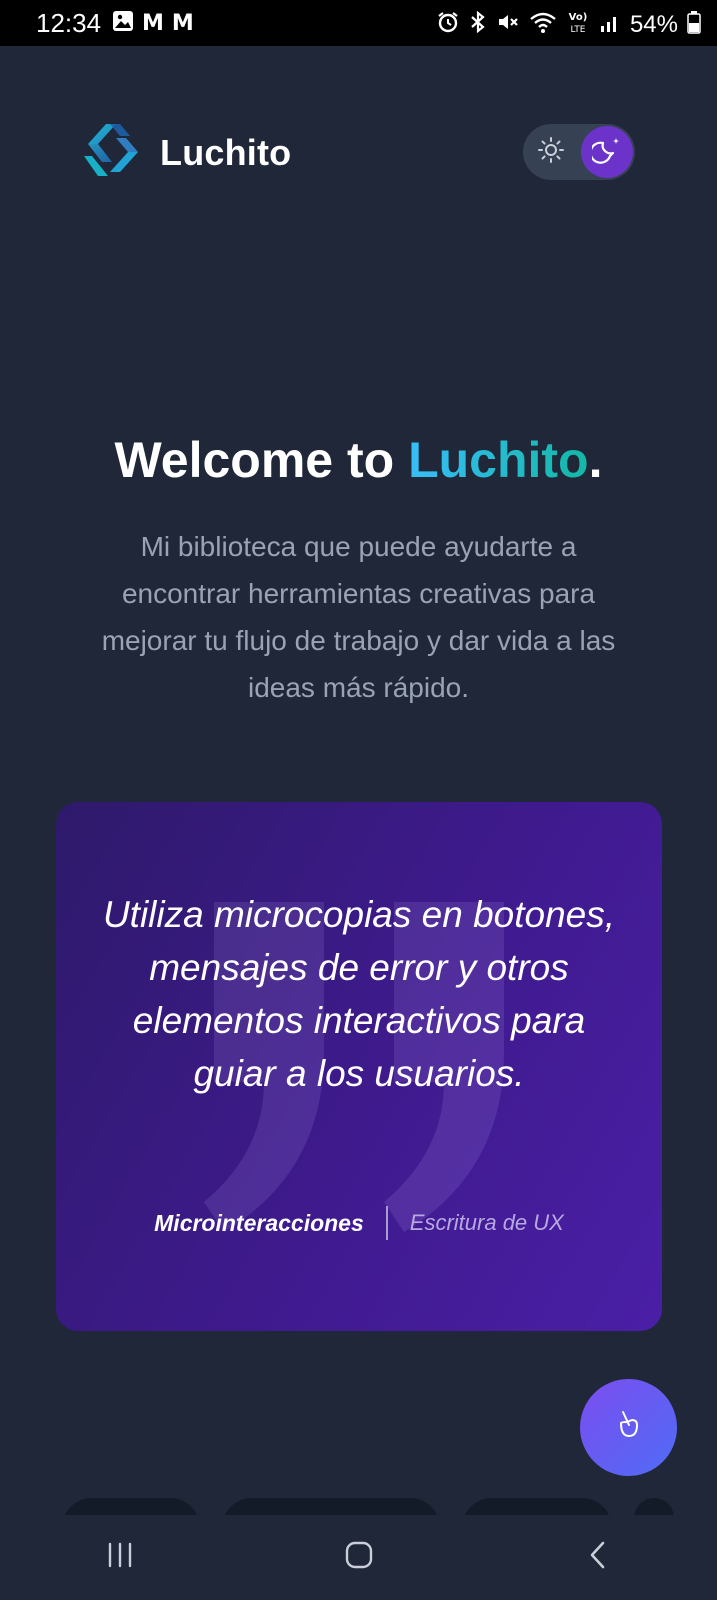  I want to click on home-button, so click(359, 1558).